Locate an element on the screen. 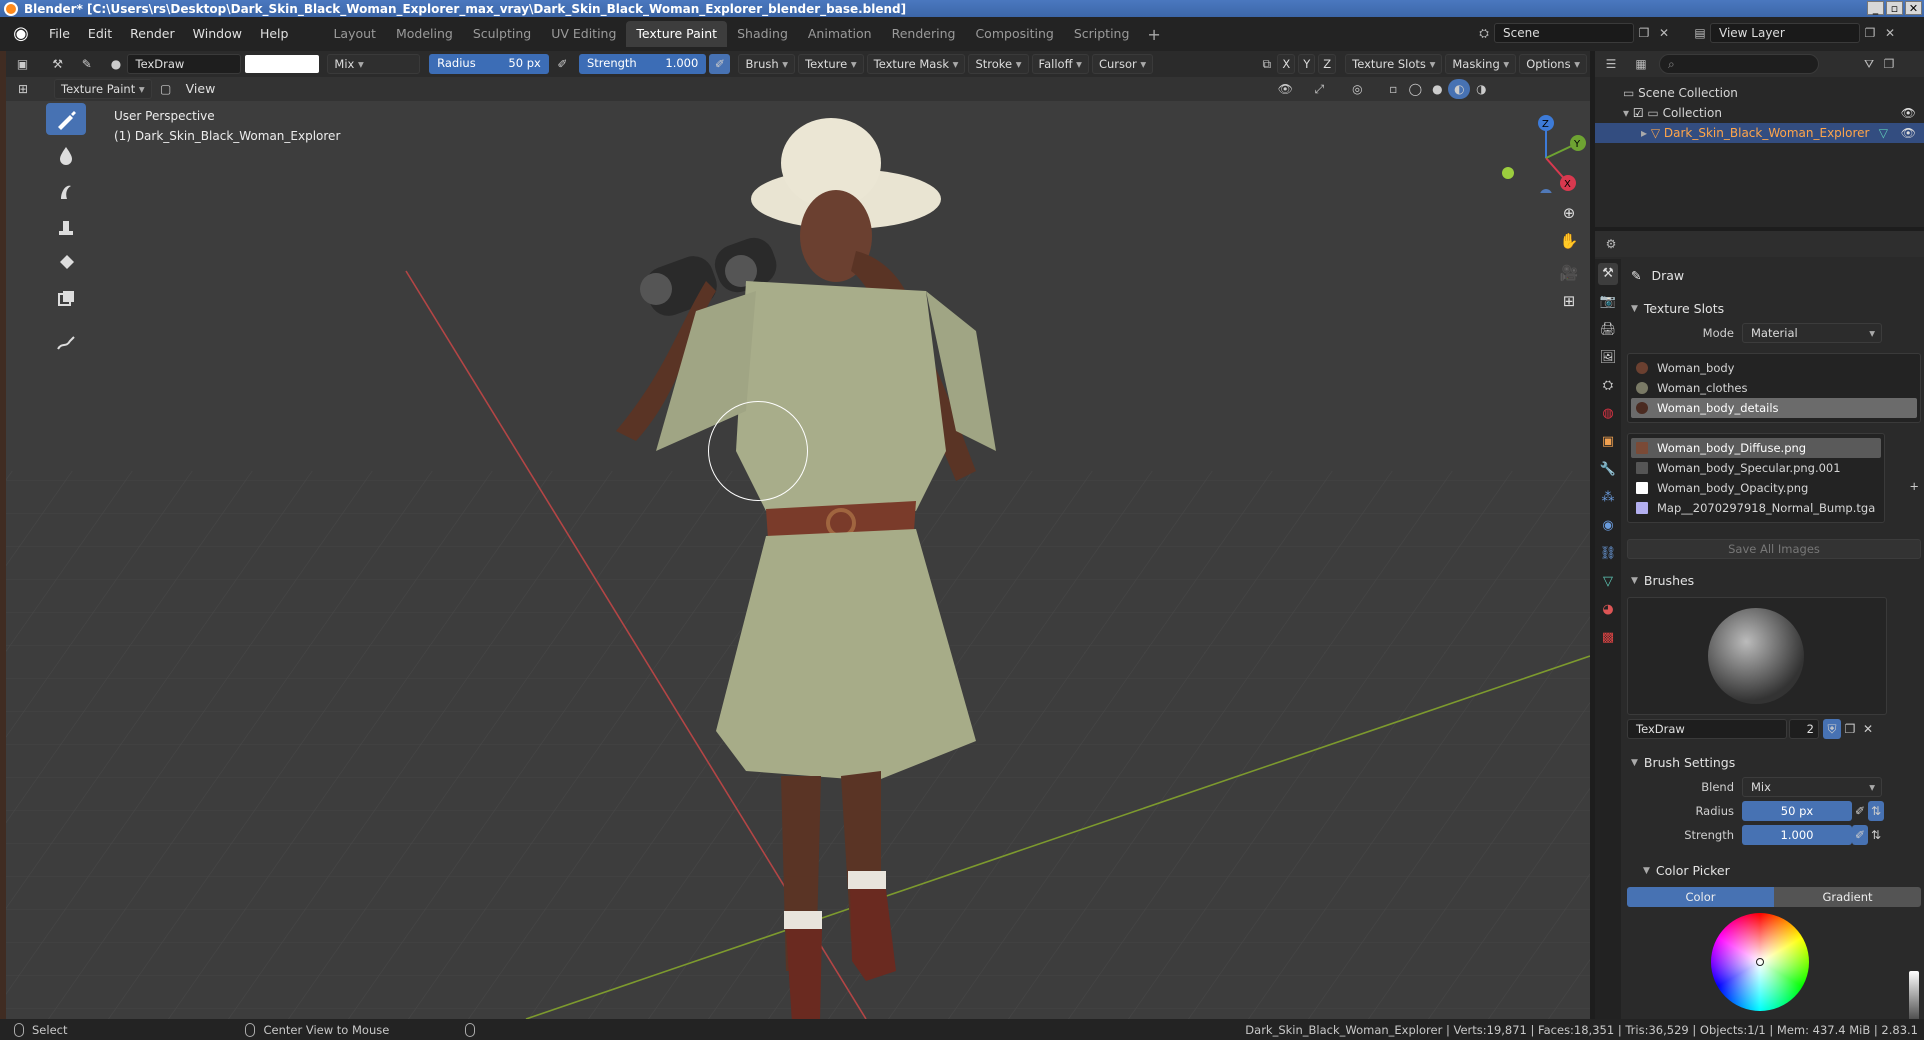 The width and height of the screenshot is (1924, 1040). tab-tool: ⚒ is located at coordinates (1608, 274).